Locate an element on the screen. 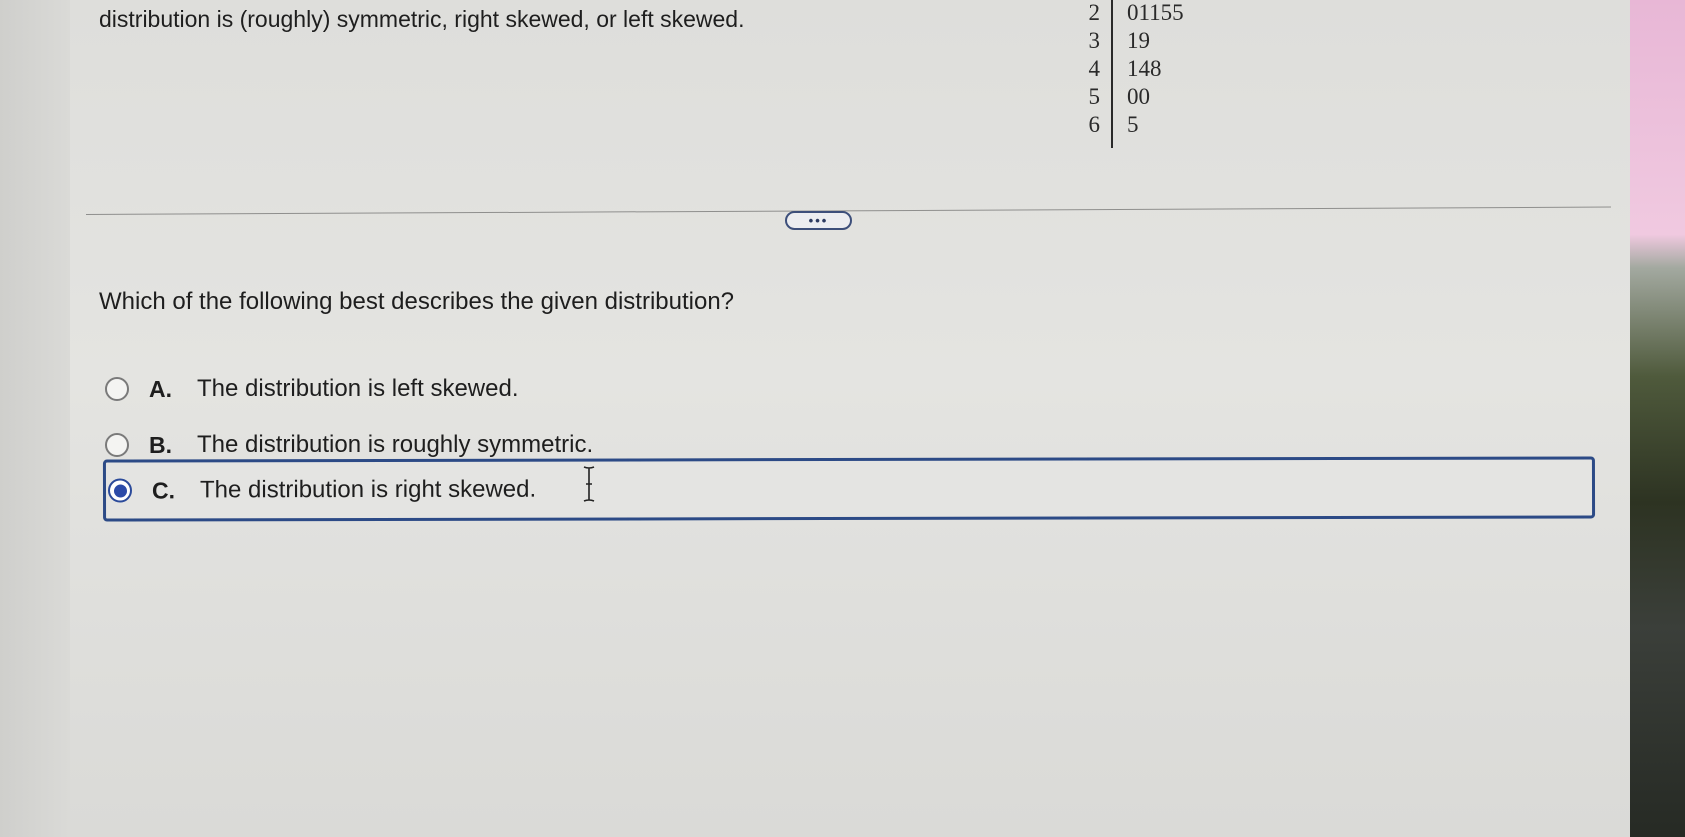  answer-option-a: A. The distribution is left skewed. is located at coordinates (848, 389).